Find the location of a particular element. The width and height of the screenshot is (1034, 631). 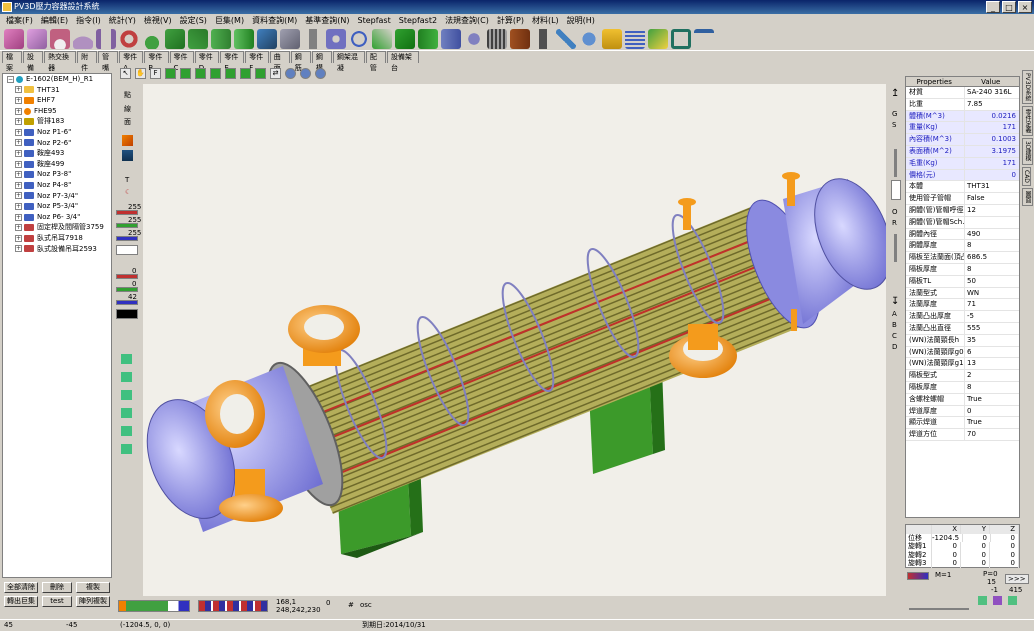

zoom-in-icon is located at coordinates (290, 73).